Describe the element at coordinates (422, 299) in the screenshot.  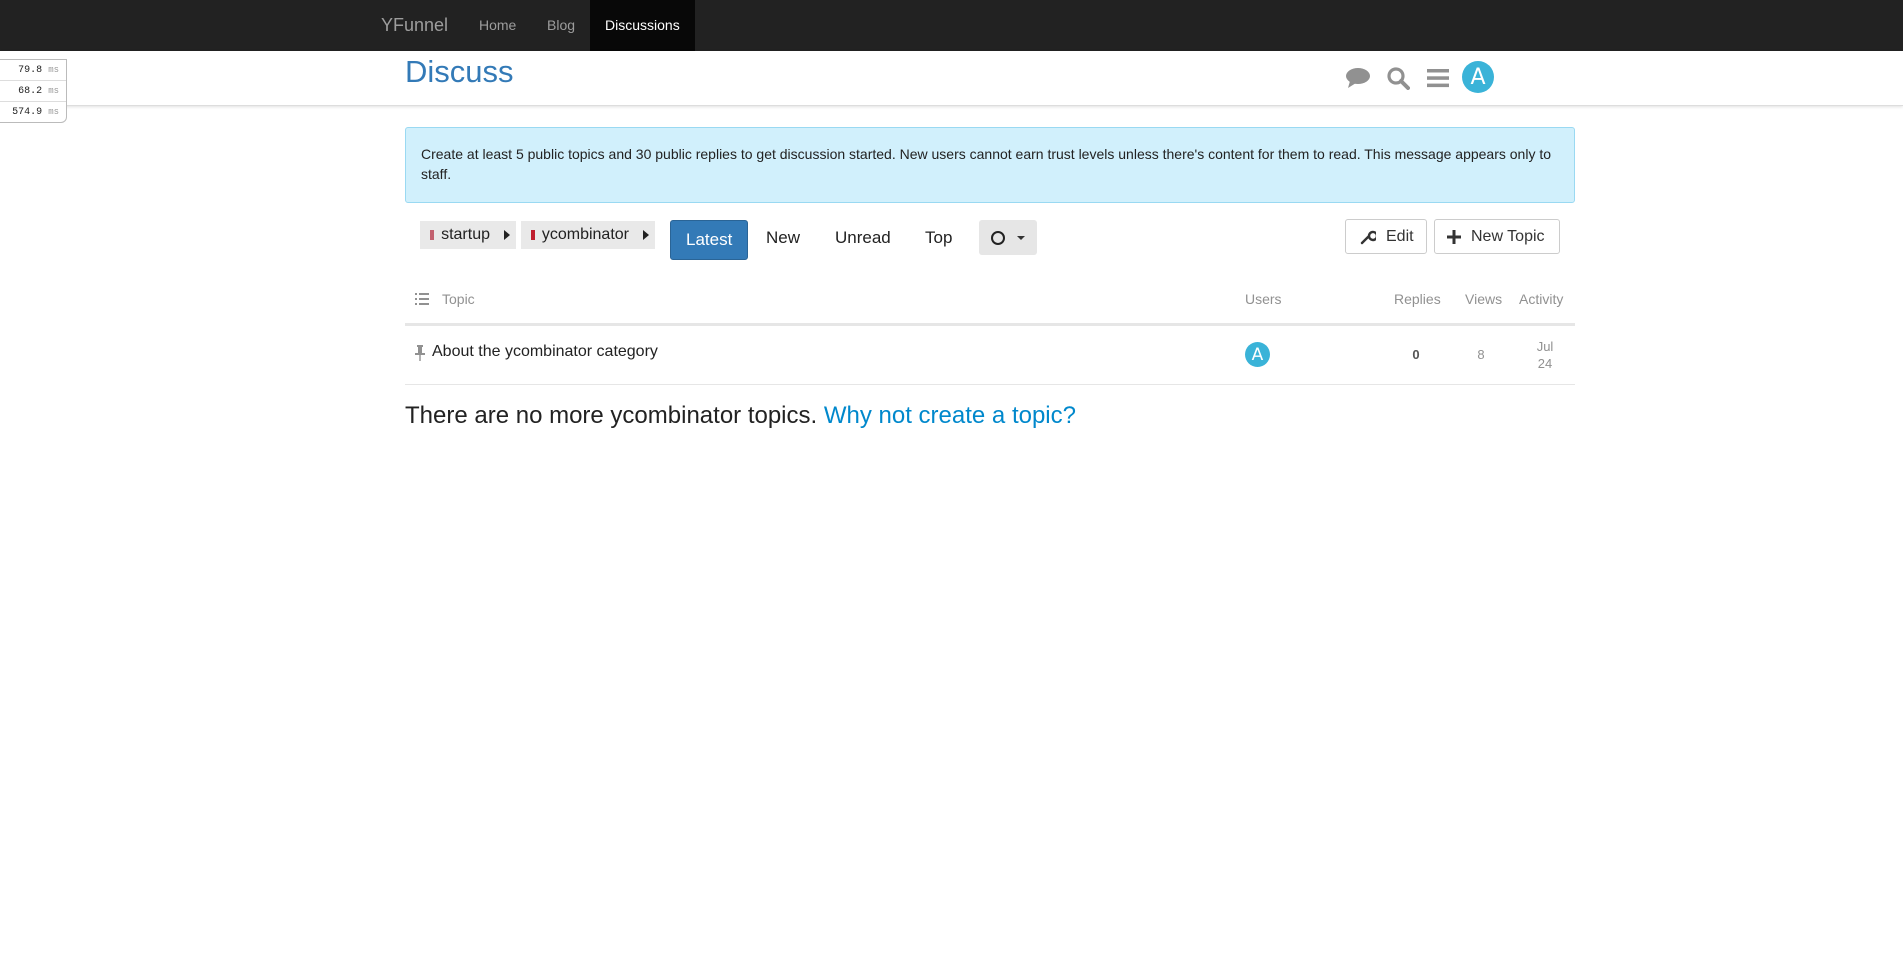
I see `list-icon` at that location.